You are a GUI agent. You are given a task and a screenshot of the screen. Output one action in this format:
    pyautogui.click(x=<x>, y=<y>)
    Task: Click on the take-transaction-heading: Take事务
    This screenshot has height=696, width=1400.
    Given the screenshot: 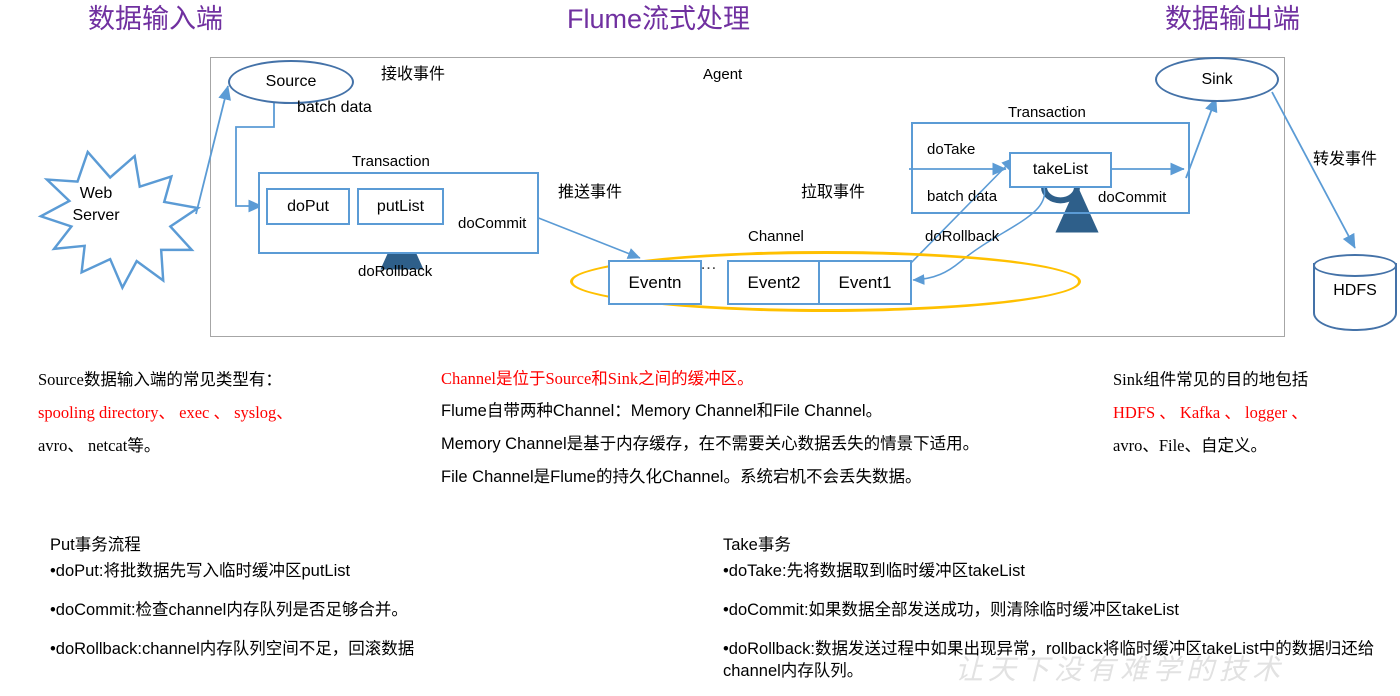 What is the action you would take?
    pyautogui.click(x=757, y=545)
    